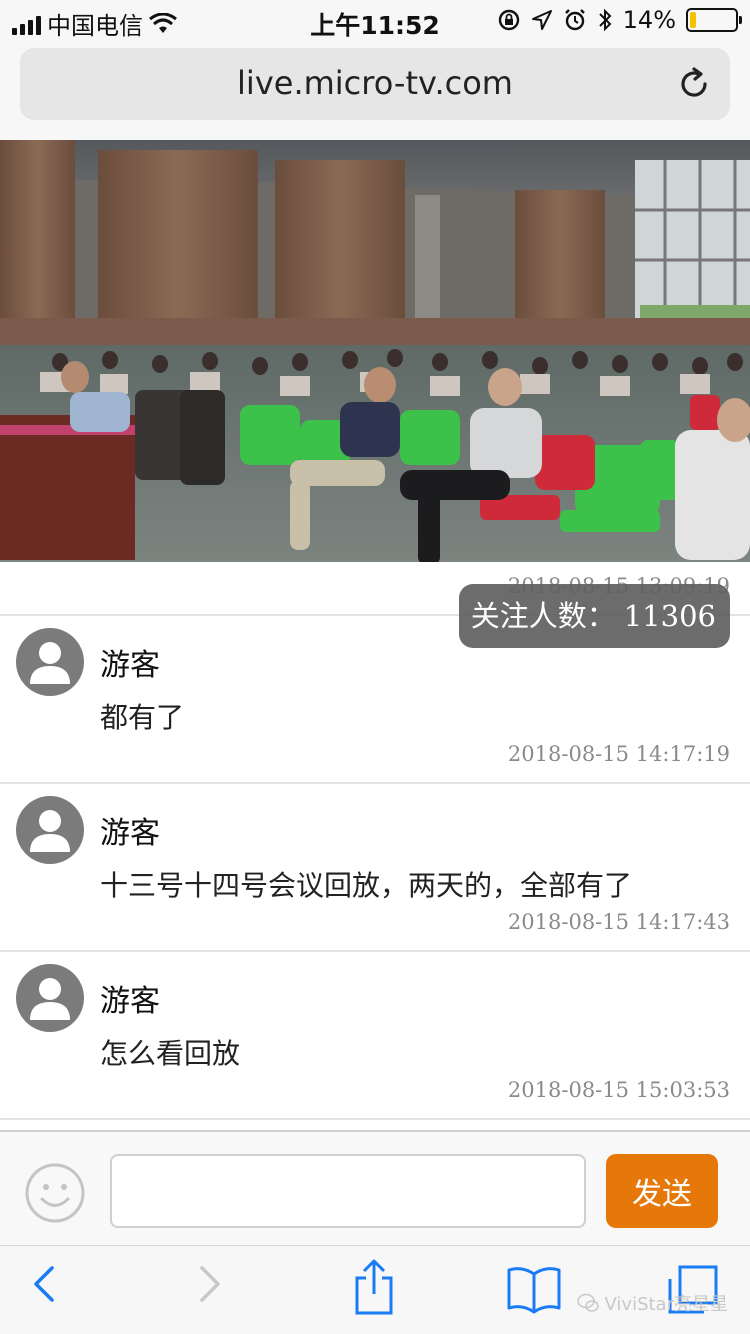 This screenshot has width=750, height=1334. What do you see at coordinates (543, 616) in the screenshot?
I see `follow-label: 关注人数：` at bounding box center [543, 616].